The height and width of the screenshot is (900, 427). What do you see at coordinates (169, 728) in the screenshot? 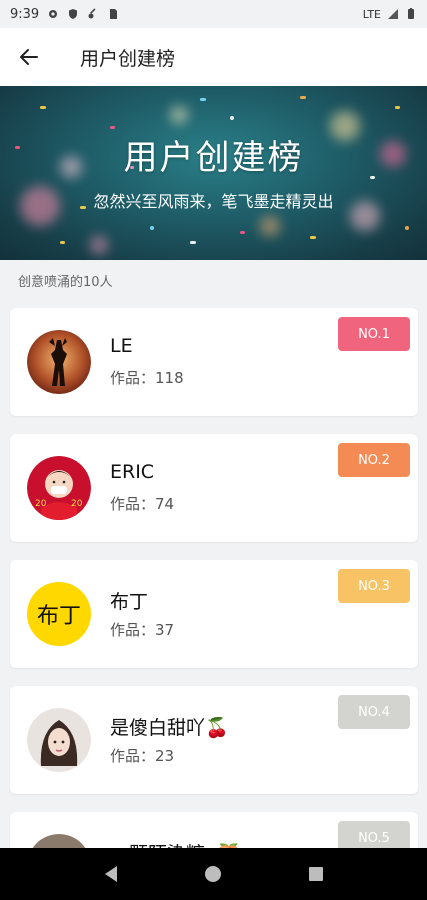
I see `user-name: 是傻白甜吖🍒` at bounding box center [169, 728].